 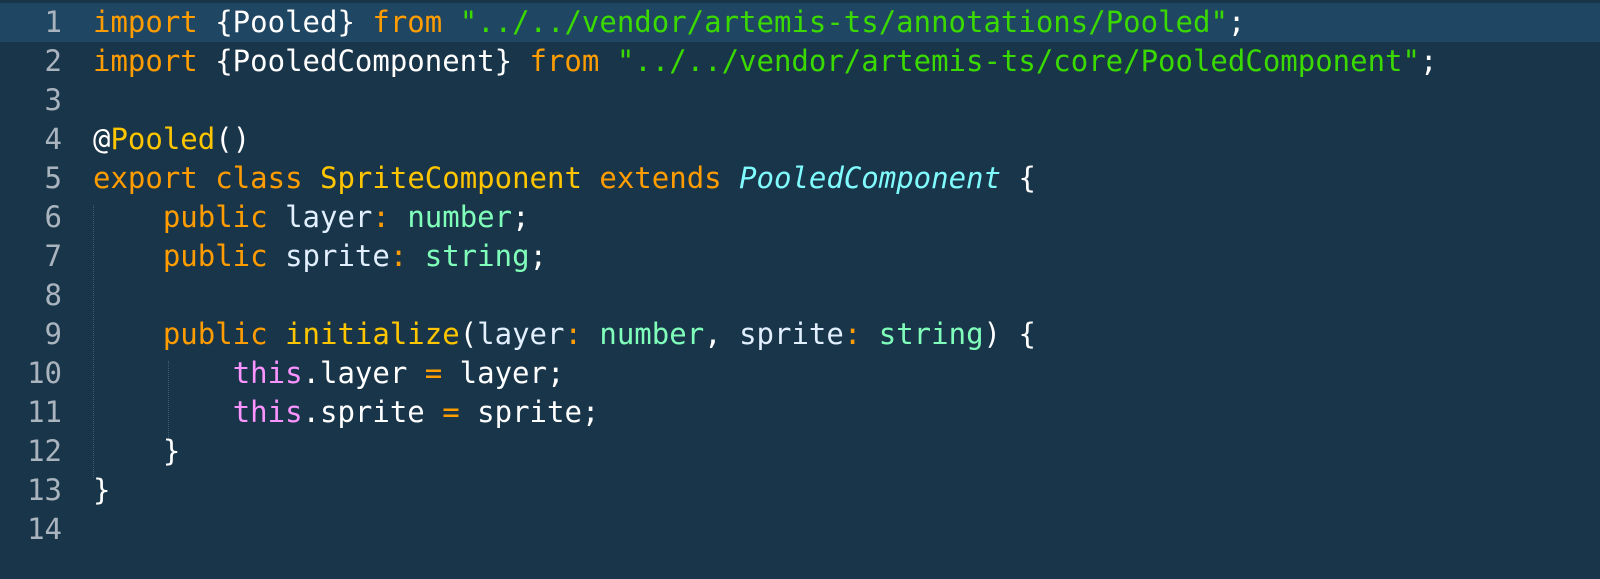 I want to click on code-token: ) {, so click(x=1009, y=334).